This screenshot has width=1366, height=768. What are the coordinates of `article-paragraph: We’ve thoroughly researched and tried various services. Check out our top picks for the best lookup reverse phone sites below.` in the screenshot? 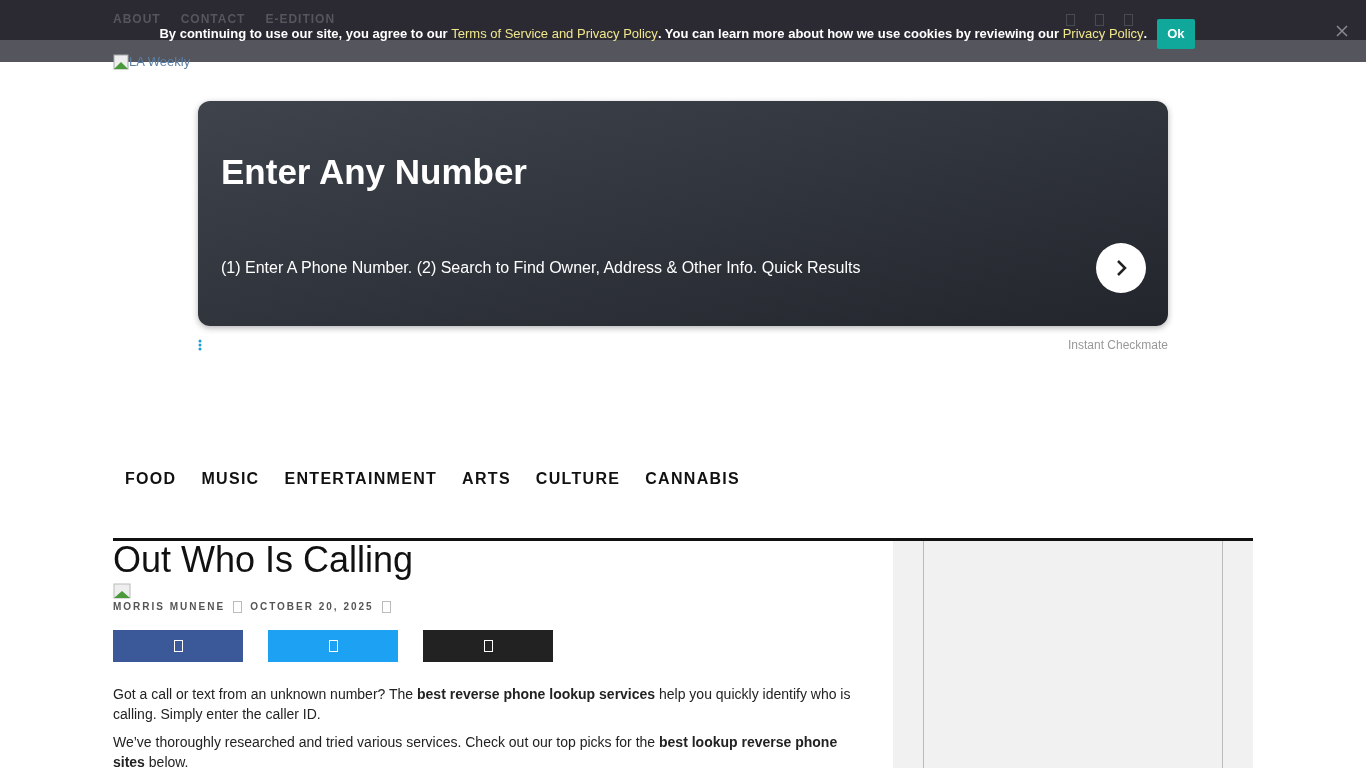 It's located at (476, 750).